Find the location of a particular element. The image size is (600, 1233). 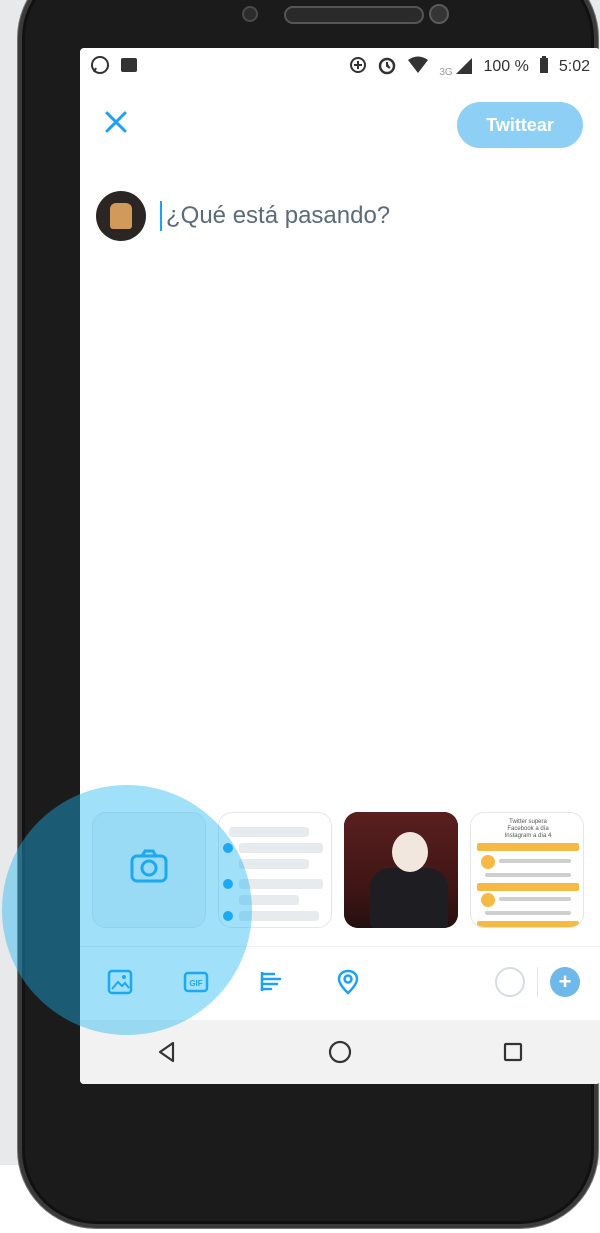

compose-row: ¿Qué está pasando? is located at coordinates (341, 216).